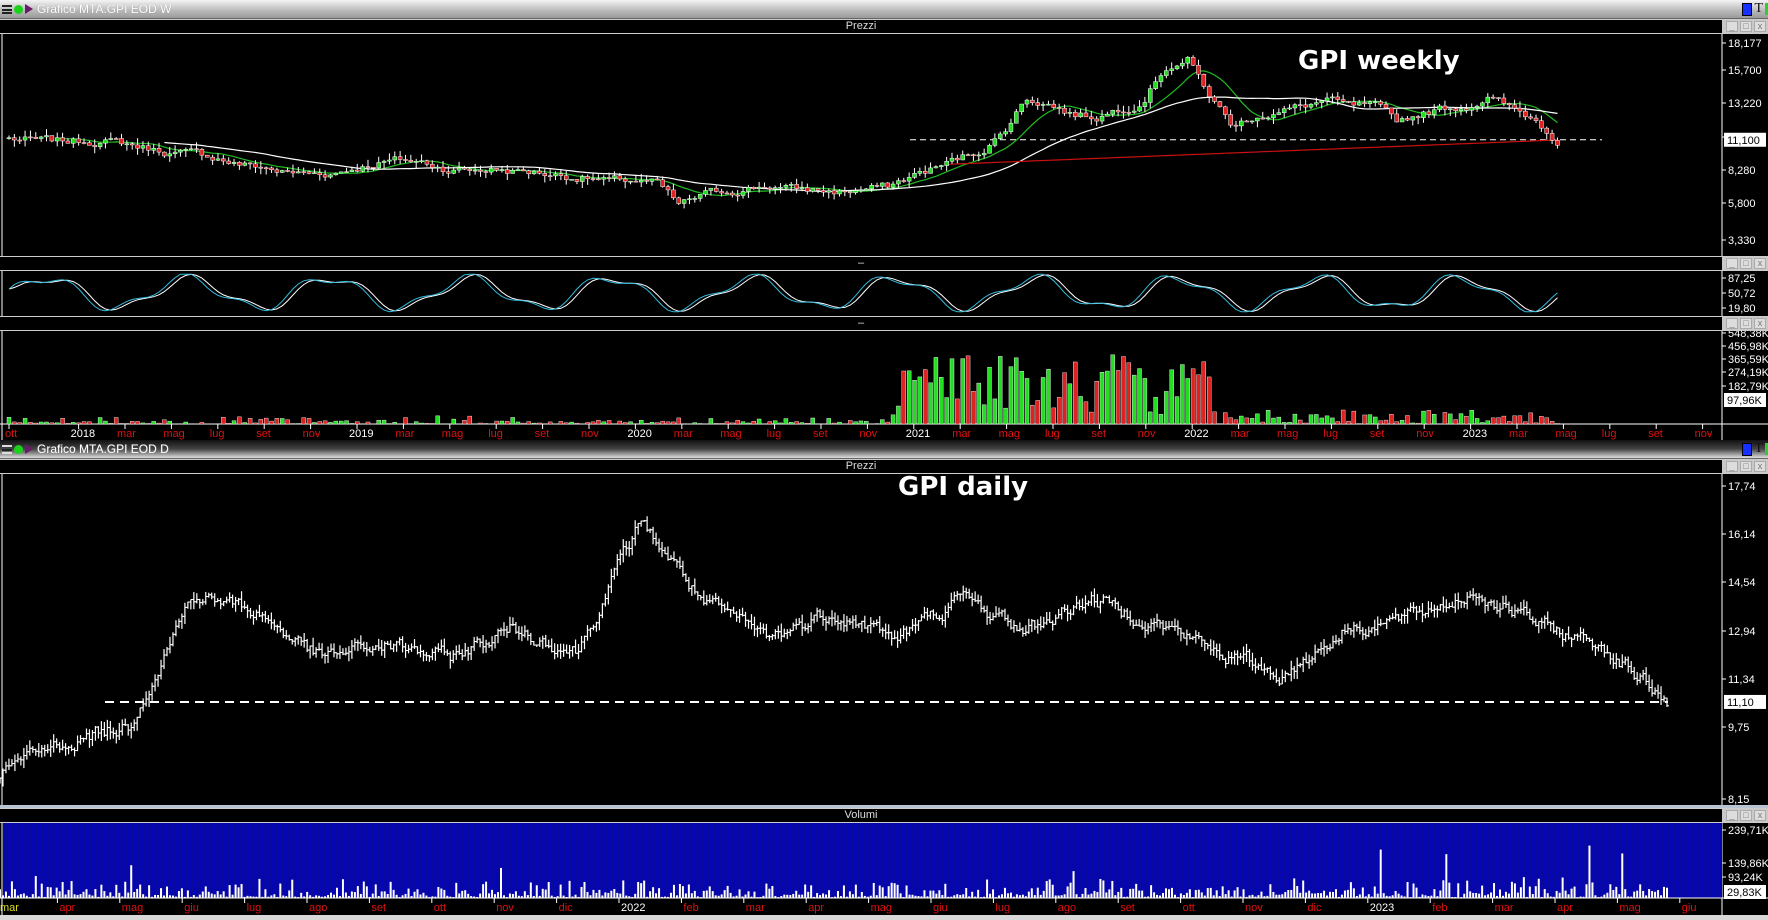 The width and height of the screenshot is (1768, 920). I want to click on axis-tick-label: 50,72, so click(1742, 294).